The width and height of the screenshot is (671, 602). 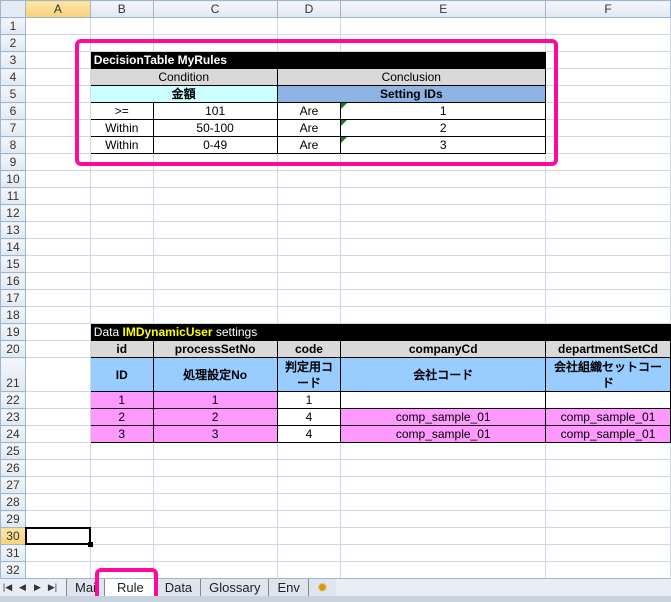 I want to click on rule-value: 0-49, so click(x=215, y=145).